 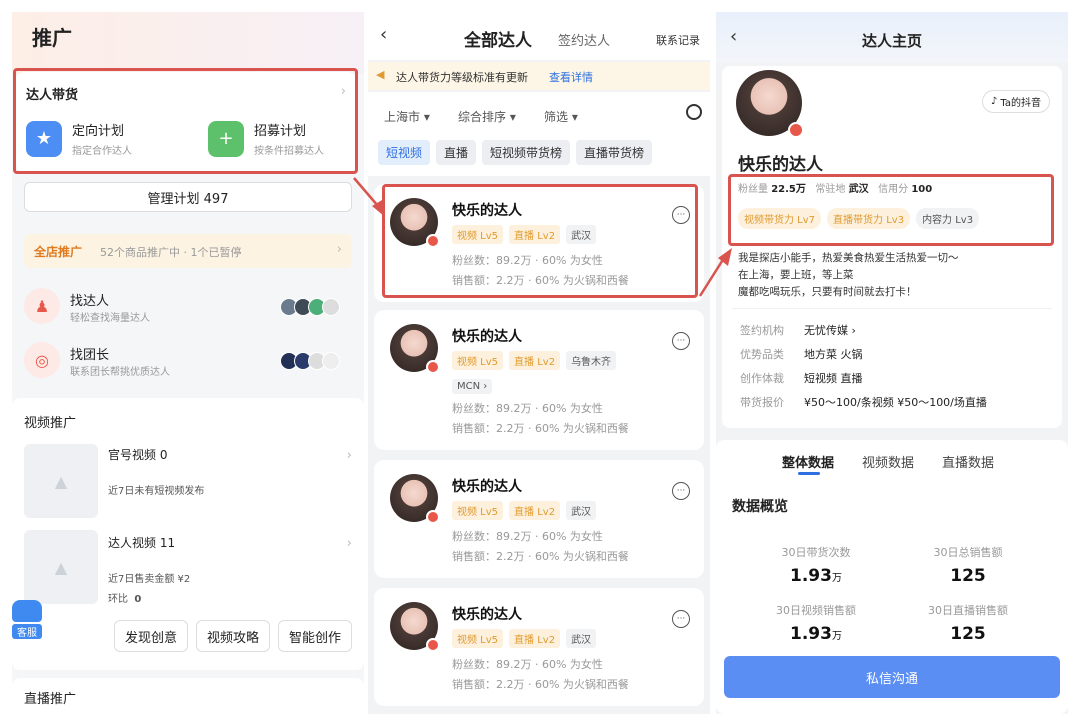 What do you see at coordinates (79, 138) in the screenshot?
I see `targeted-plan: ★ 定向计划 指定合作达人` at bounding box center [79, 138].